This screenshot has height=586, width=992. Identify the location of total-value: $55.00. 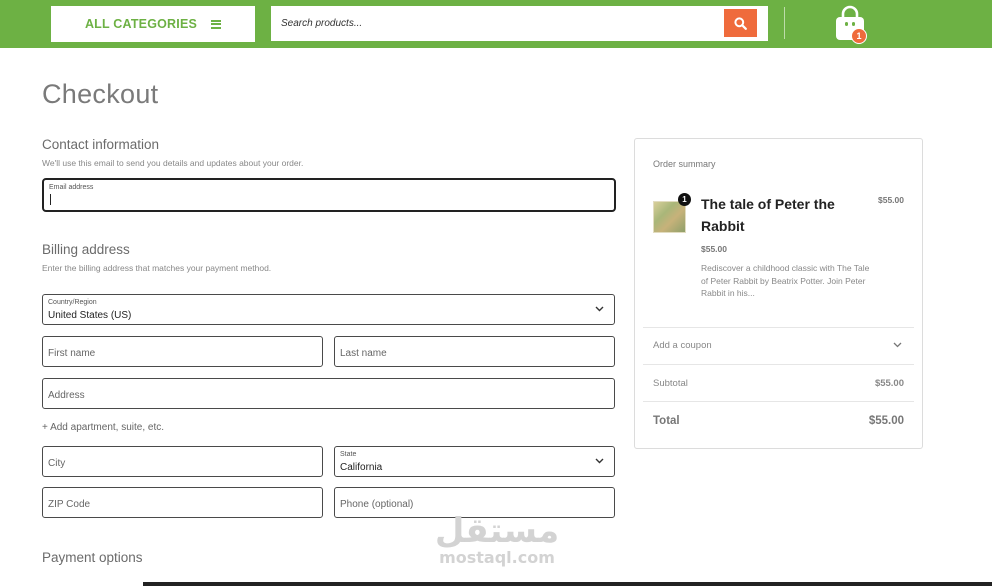
(886, 421).